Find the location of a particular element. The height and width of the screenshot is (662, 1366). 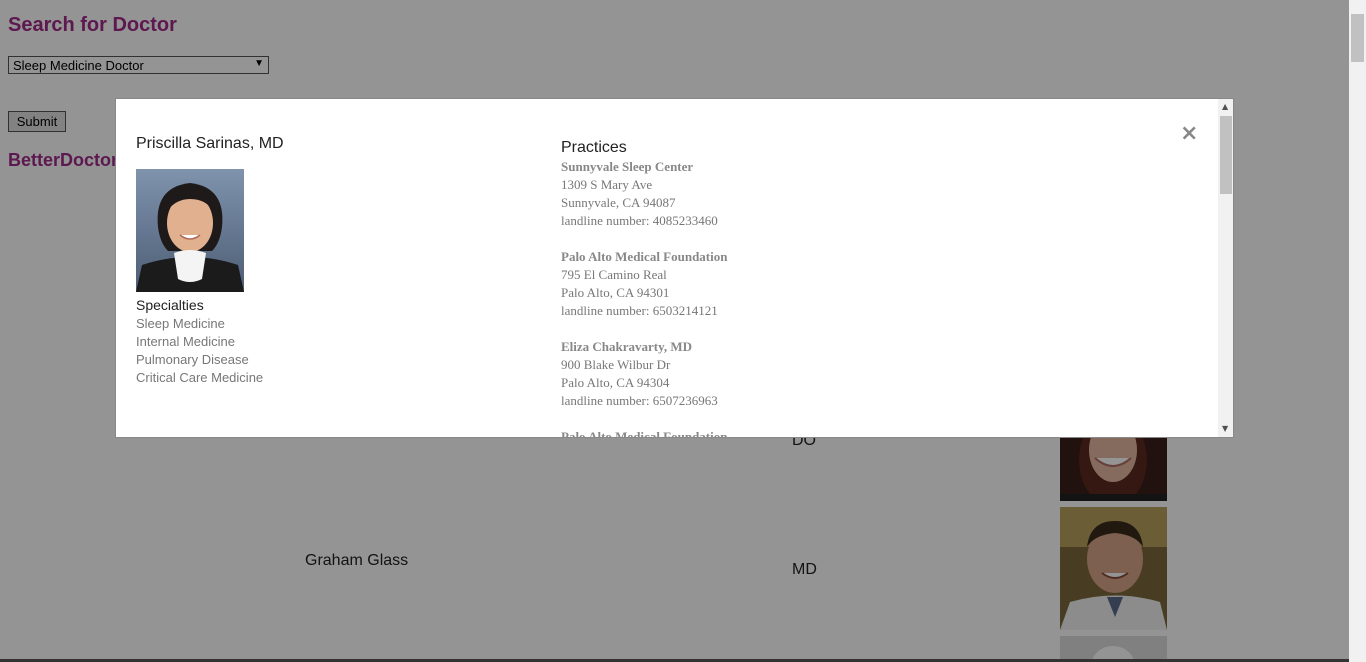

practice-street: 1309 S Mary Ave is located at coordinates (607, 184).